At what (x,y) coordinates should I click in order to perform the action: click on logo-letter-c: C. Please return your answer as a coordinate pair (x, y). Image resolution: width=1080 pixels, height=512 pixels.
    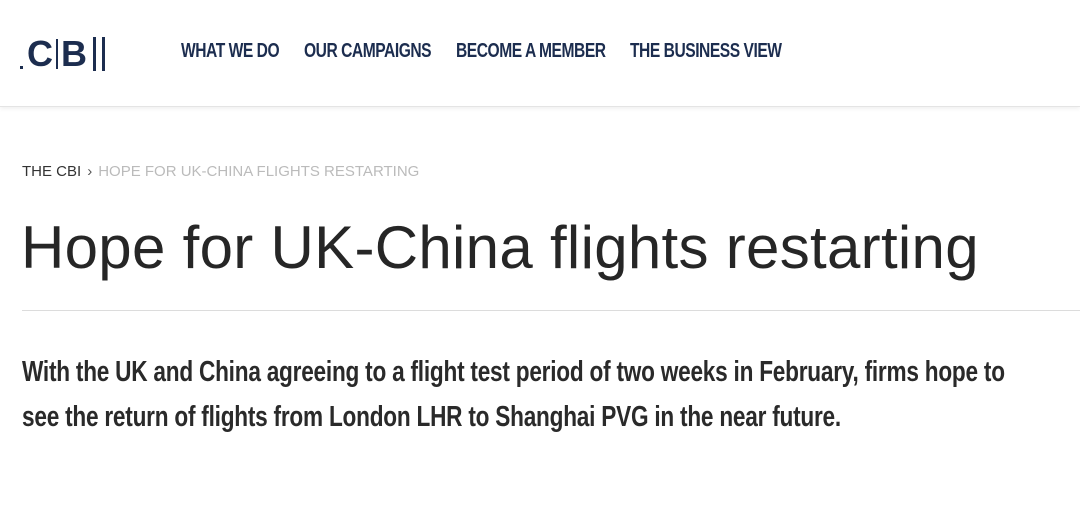
    Looking at the image, I should click on (40, 53).